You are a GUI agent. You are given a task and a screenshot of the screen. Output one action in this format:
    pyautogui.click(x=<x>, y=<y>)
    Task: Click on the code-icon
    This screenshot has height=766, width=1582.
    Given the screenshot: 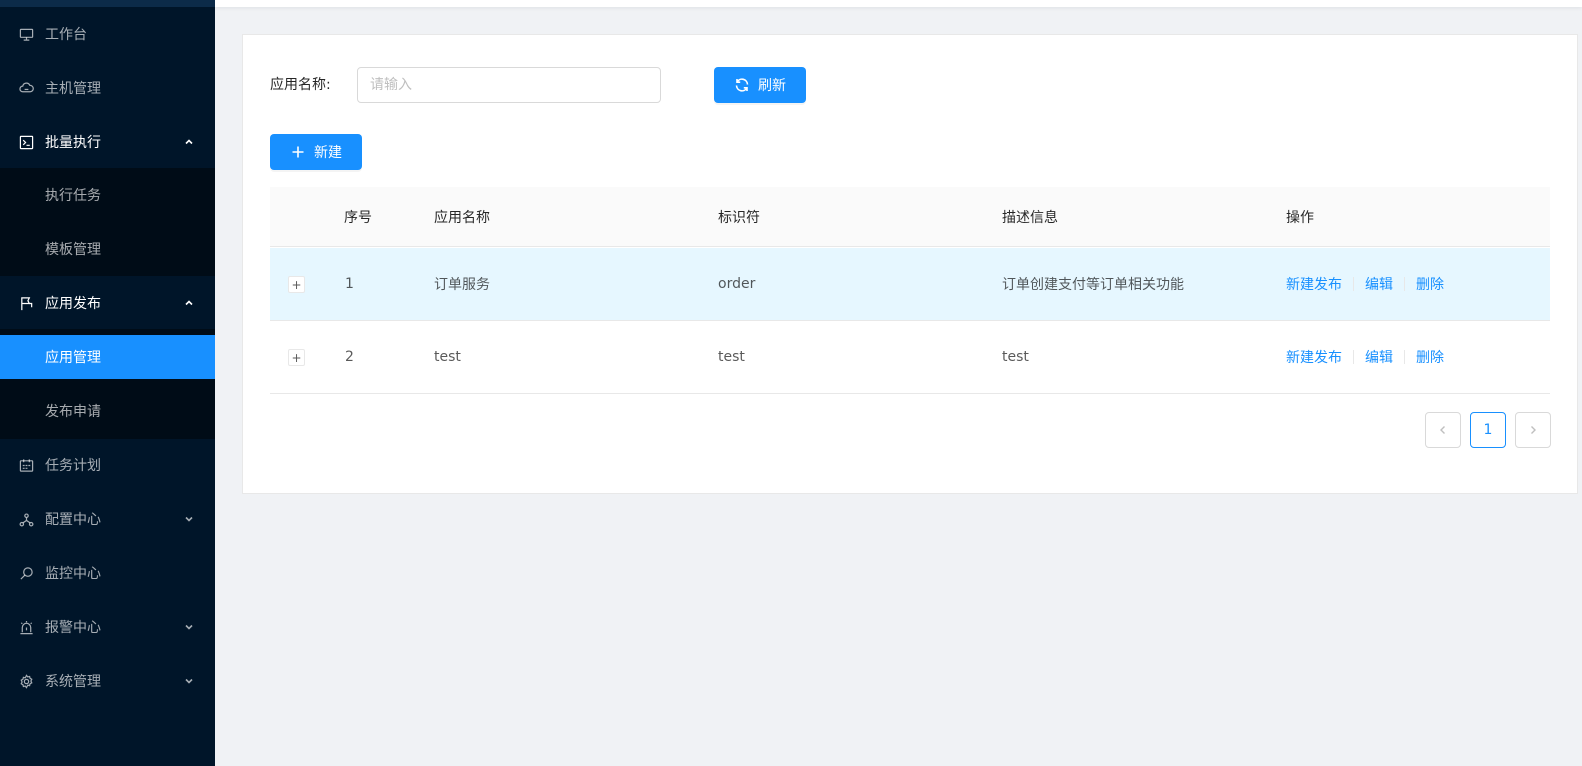 What is the action you would take?
    pyautogui.click(x=26, y=142)
    